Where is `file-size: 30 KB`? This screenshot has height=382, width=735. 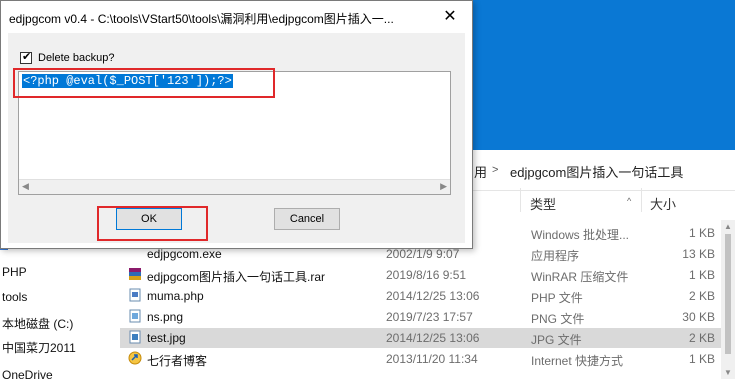
file-size: 30 KB is located at coordinates (698, 317).